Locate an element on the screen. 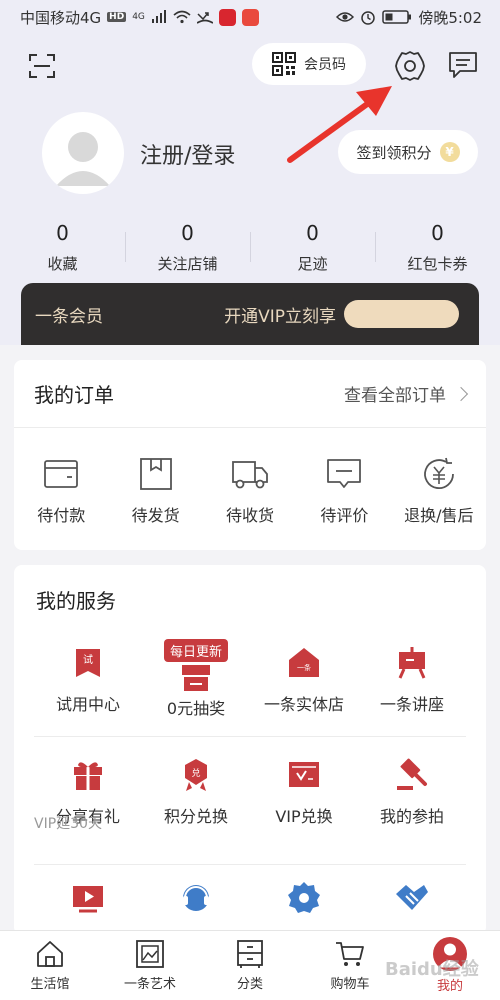 This screenshot has height=1000, width=500. missed-call-icon is located at coordinates (204, 18).